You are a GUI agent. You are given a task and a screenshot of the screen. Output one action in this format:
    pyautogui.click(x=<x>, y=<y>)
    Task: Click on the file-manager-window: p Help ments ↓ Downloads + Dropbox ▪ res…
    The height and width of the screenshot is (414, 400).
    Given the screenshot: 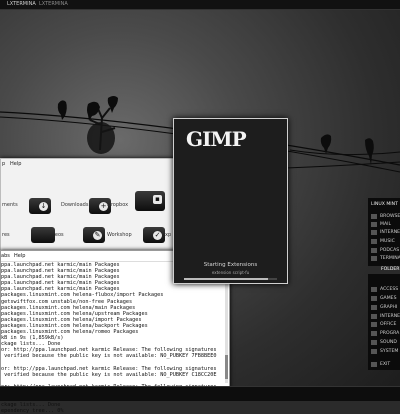 What is the action you would take?
    pyautogui.click(x=90, y=205)
    